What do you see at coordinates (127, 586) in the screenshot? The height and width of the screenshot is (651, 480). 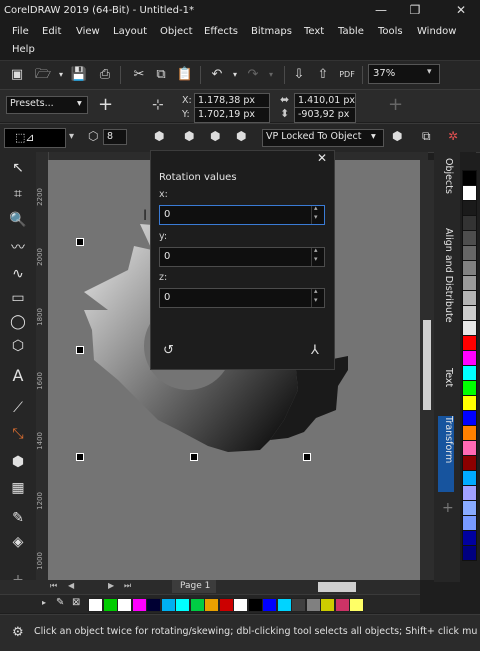 I see `last-page-icon: ⏭` at bounding box center [127, 586].